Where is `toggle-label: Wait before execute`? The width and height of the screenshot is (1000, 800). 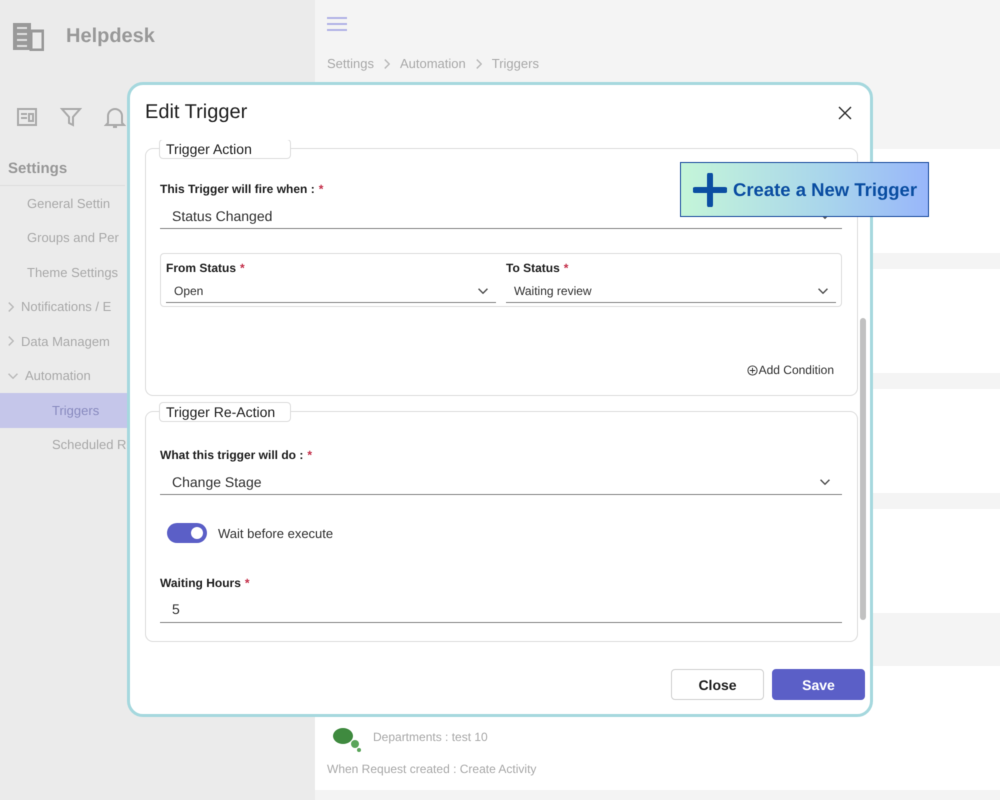 toggle-label: Wait before execute is located at coordinates (276, 533).